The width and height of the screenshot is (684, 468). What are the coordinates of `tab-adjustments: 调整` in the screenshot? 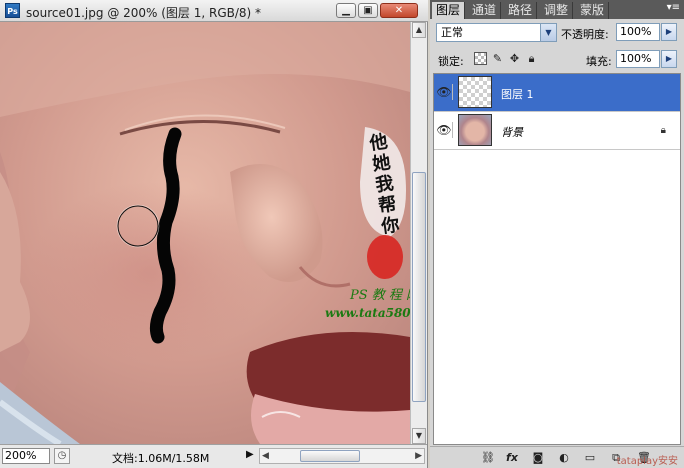 It's located at (557, 10).